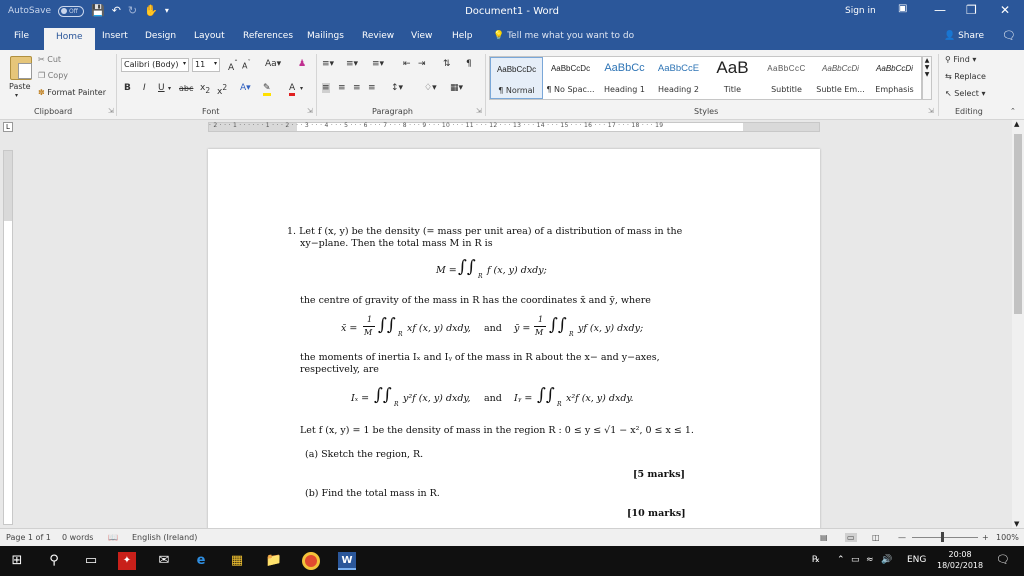 The height and width of the screenshot is (576, 1024). What do you see at coordinates (115, 36) in the screenshot?
I see `tab-insert: Insert` at bounding box center [115, 36].